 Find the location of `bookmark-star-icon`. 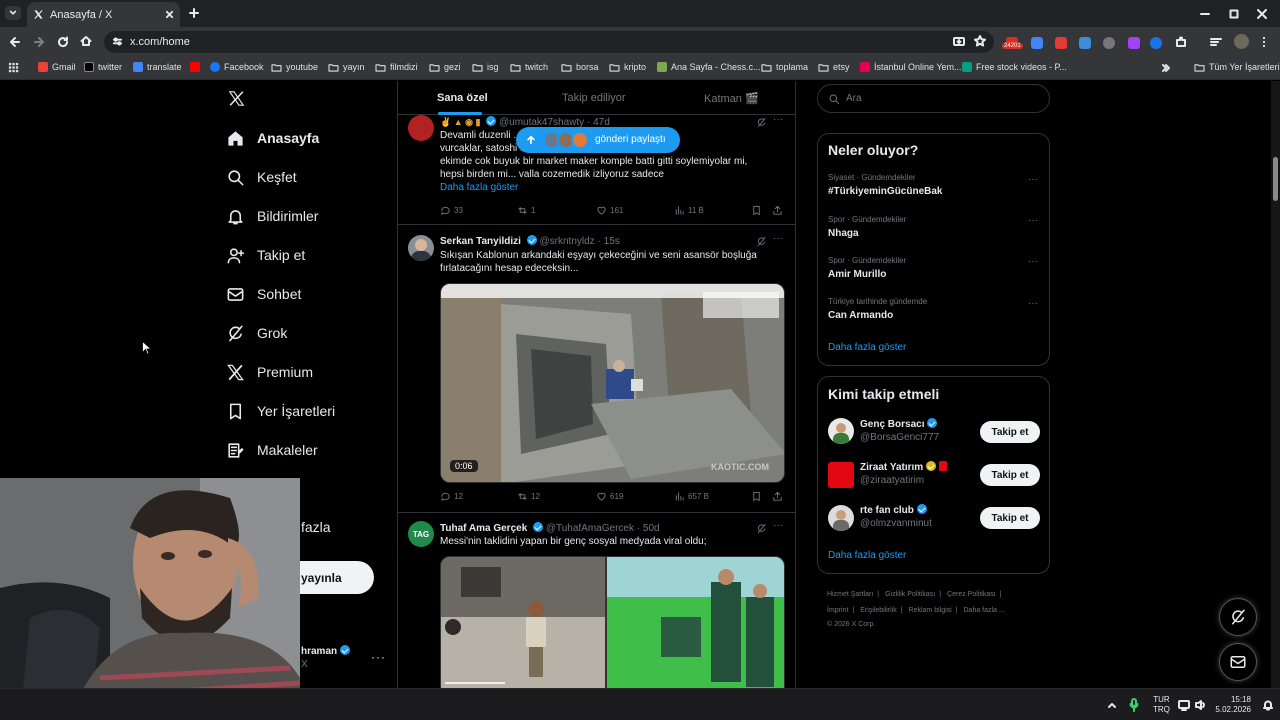

bookmark-star-icon is located at coordinates (980, 41).